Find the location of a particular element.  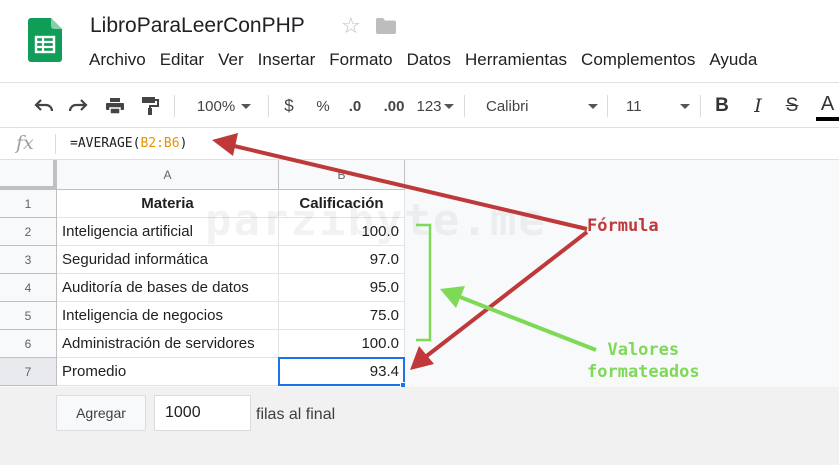

more-formats-button: 123 is located at coordinates (435, 106).